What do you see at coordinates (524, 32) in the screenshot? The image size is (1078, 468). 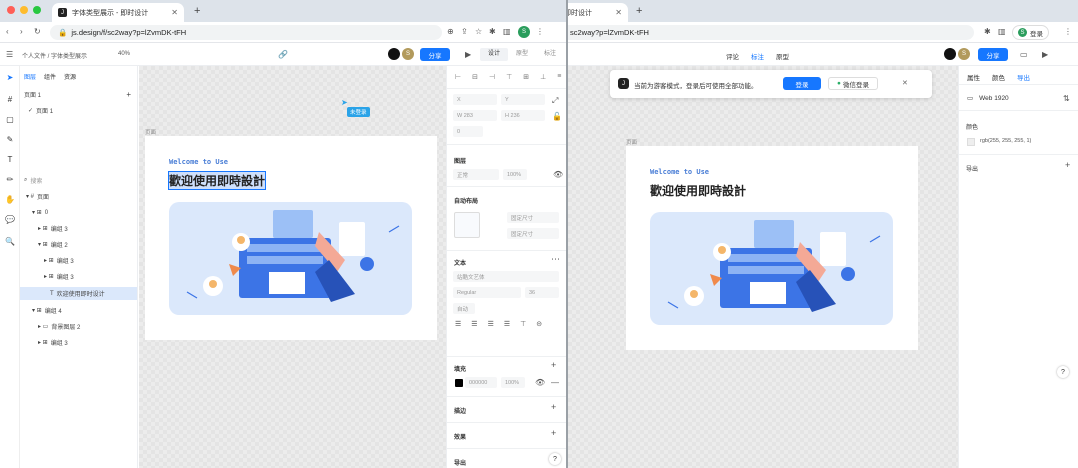 I see `profile-avatar: S` at bounding box center [524, 32].